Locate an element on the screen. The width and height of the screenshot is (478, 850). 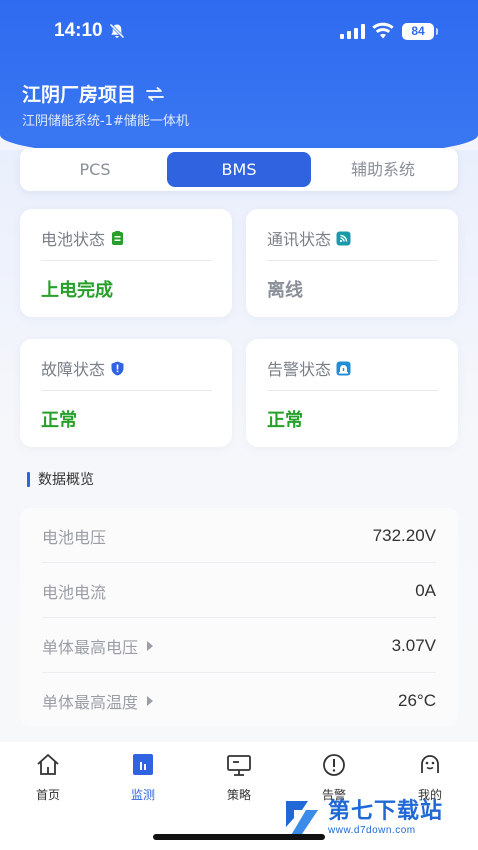
nav-strategy: 策略 is located at coordinates (239, 777).